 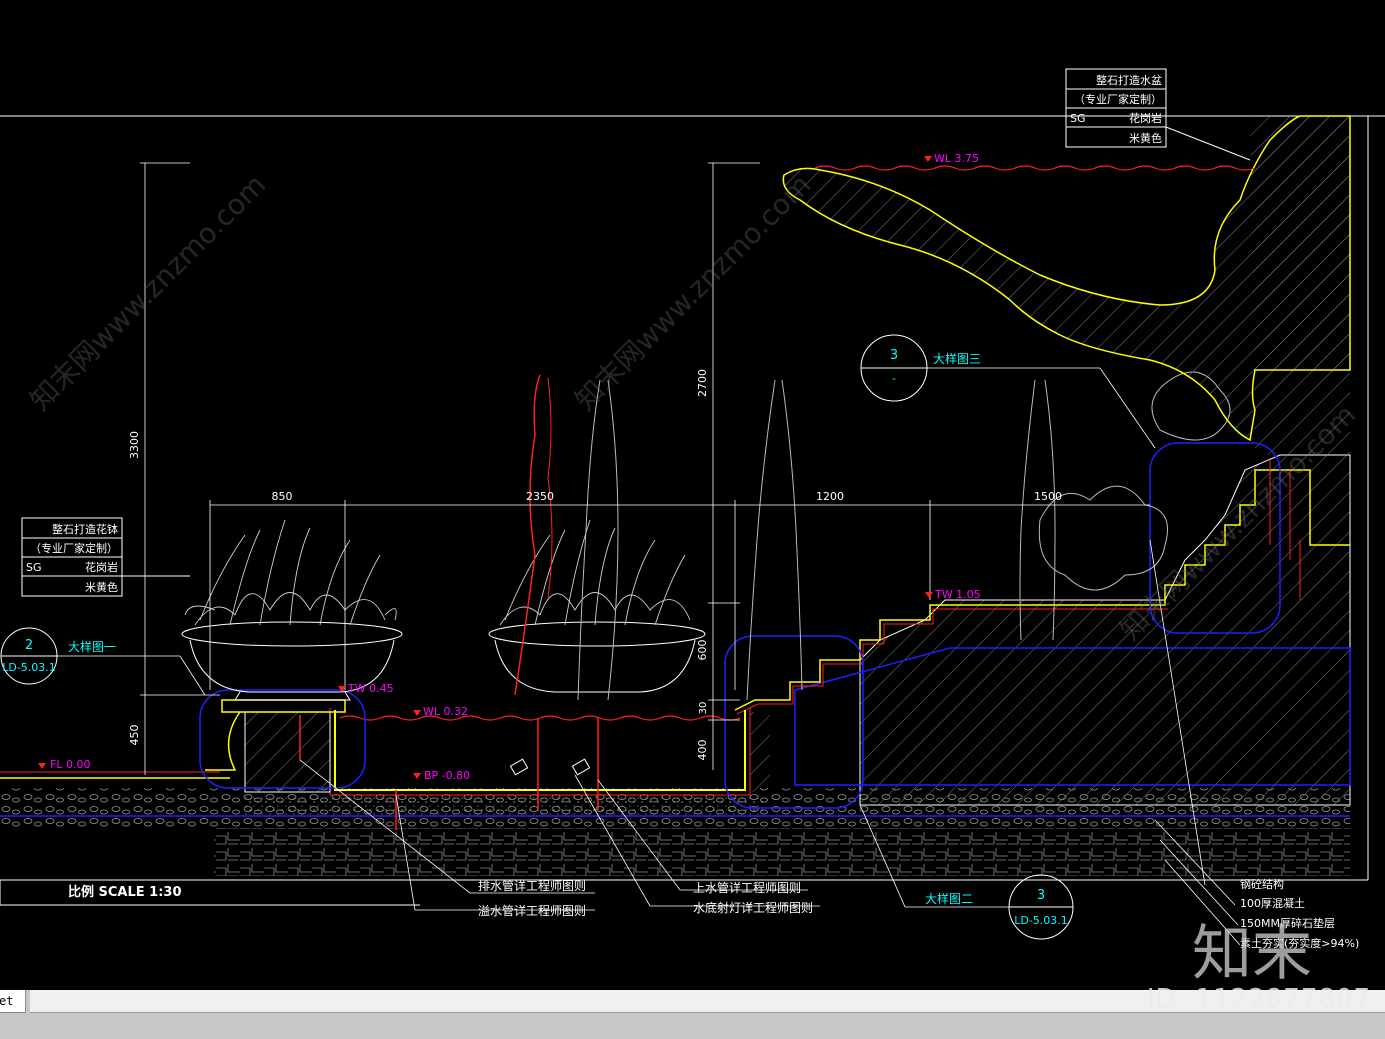 What do you see at coordinates (595, 572) in the screenshot?
I see `planter-mid-foliage` at bounding box center [595, 572].